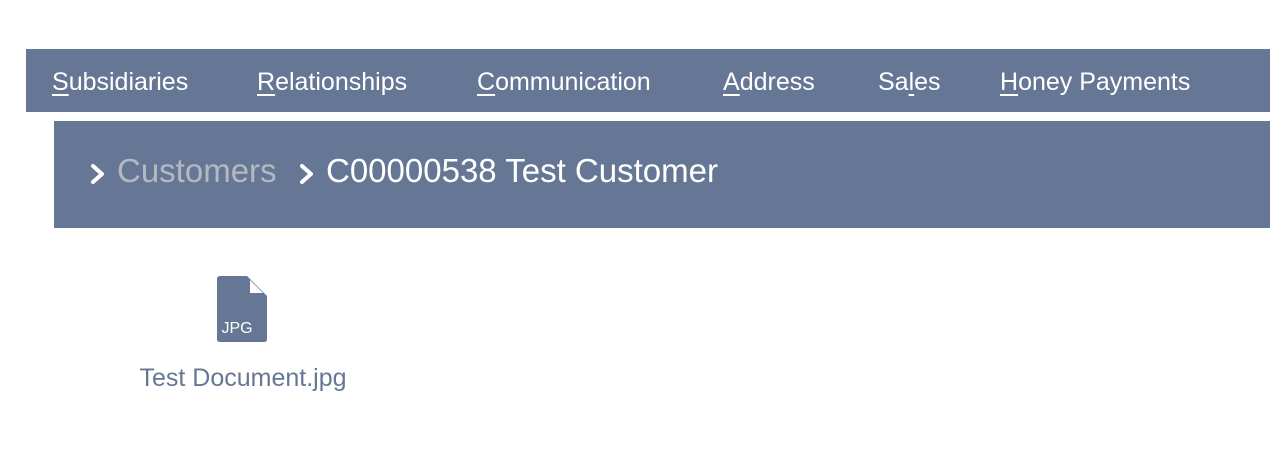  Describe the element at coordinates (1104, 82) in the screenshot. I see `tab-suffix: oney Payments` at that location.